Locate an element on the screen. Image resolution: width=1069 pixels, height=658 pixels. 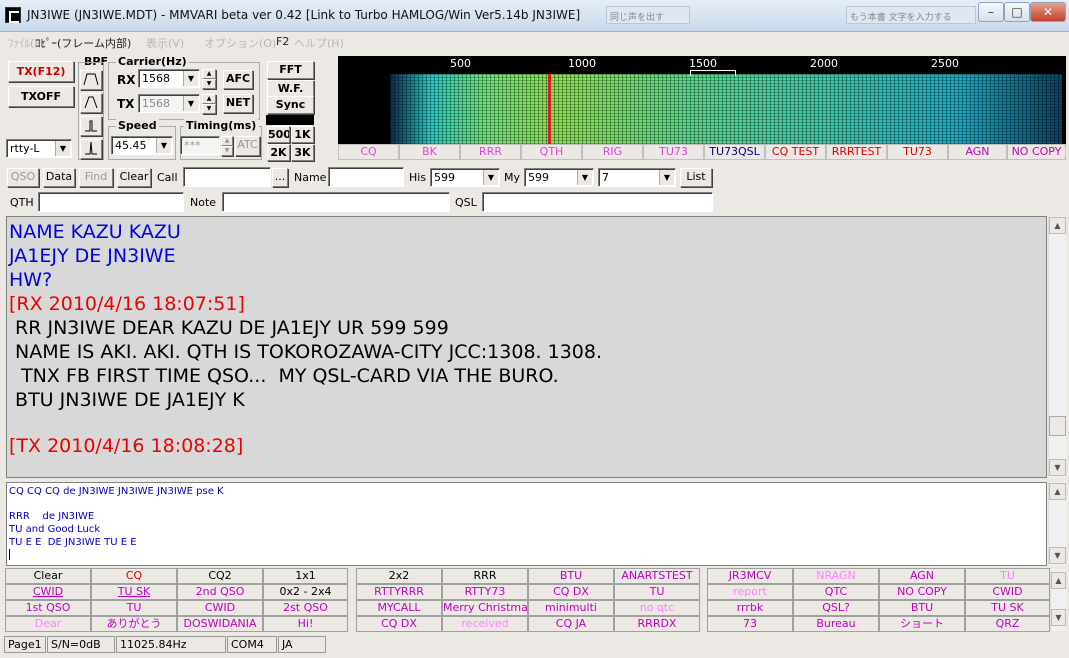
macro-button: AGN is located at coordinates (922, 576).